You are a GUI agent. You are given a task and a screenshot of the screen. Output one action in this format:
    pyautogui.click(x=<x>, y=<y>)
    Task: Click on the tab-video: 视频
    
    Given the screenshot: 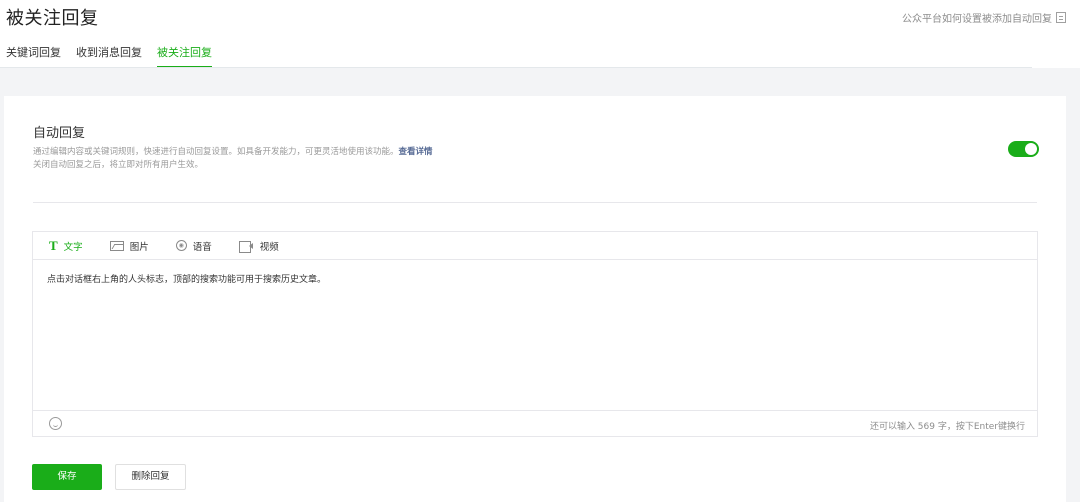 What is the action you would take?
    pyautogui.click(x=258, y=246)
    